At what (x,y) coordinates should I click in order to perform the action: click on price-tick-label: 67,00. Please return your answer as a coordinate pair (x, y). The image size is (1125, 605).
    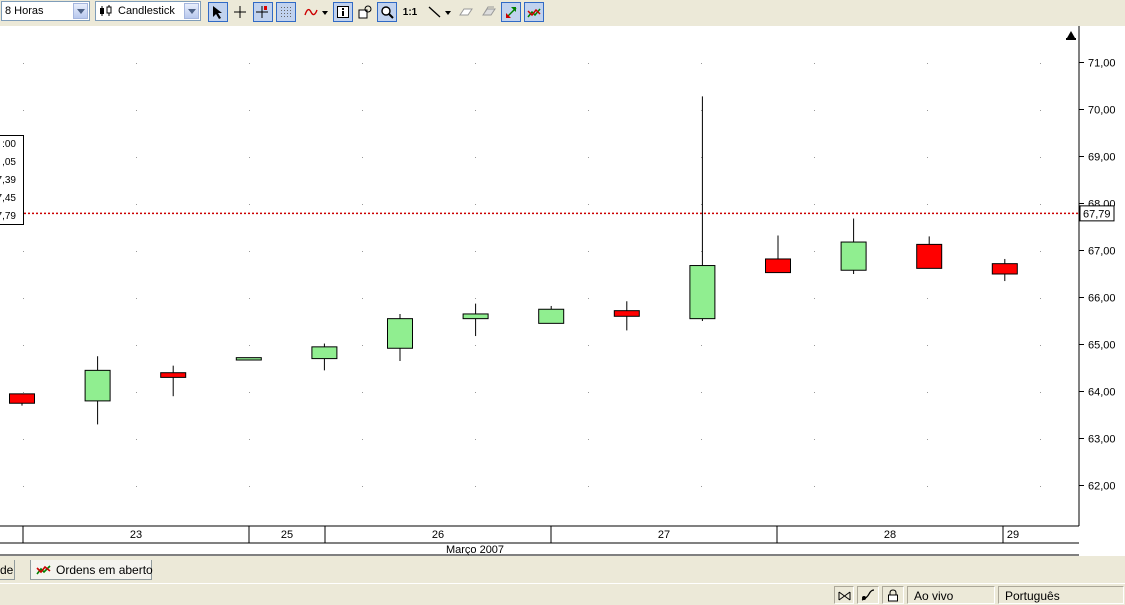
    Looking at the image, I should click on (1102, 252).